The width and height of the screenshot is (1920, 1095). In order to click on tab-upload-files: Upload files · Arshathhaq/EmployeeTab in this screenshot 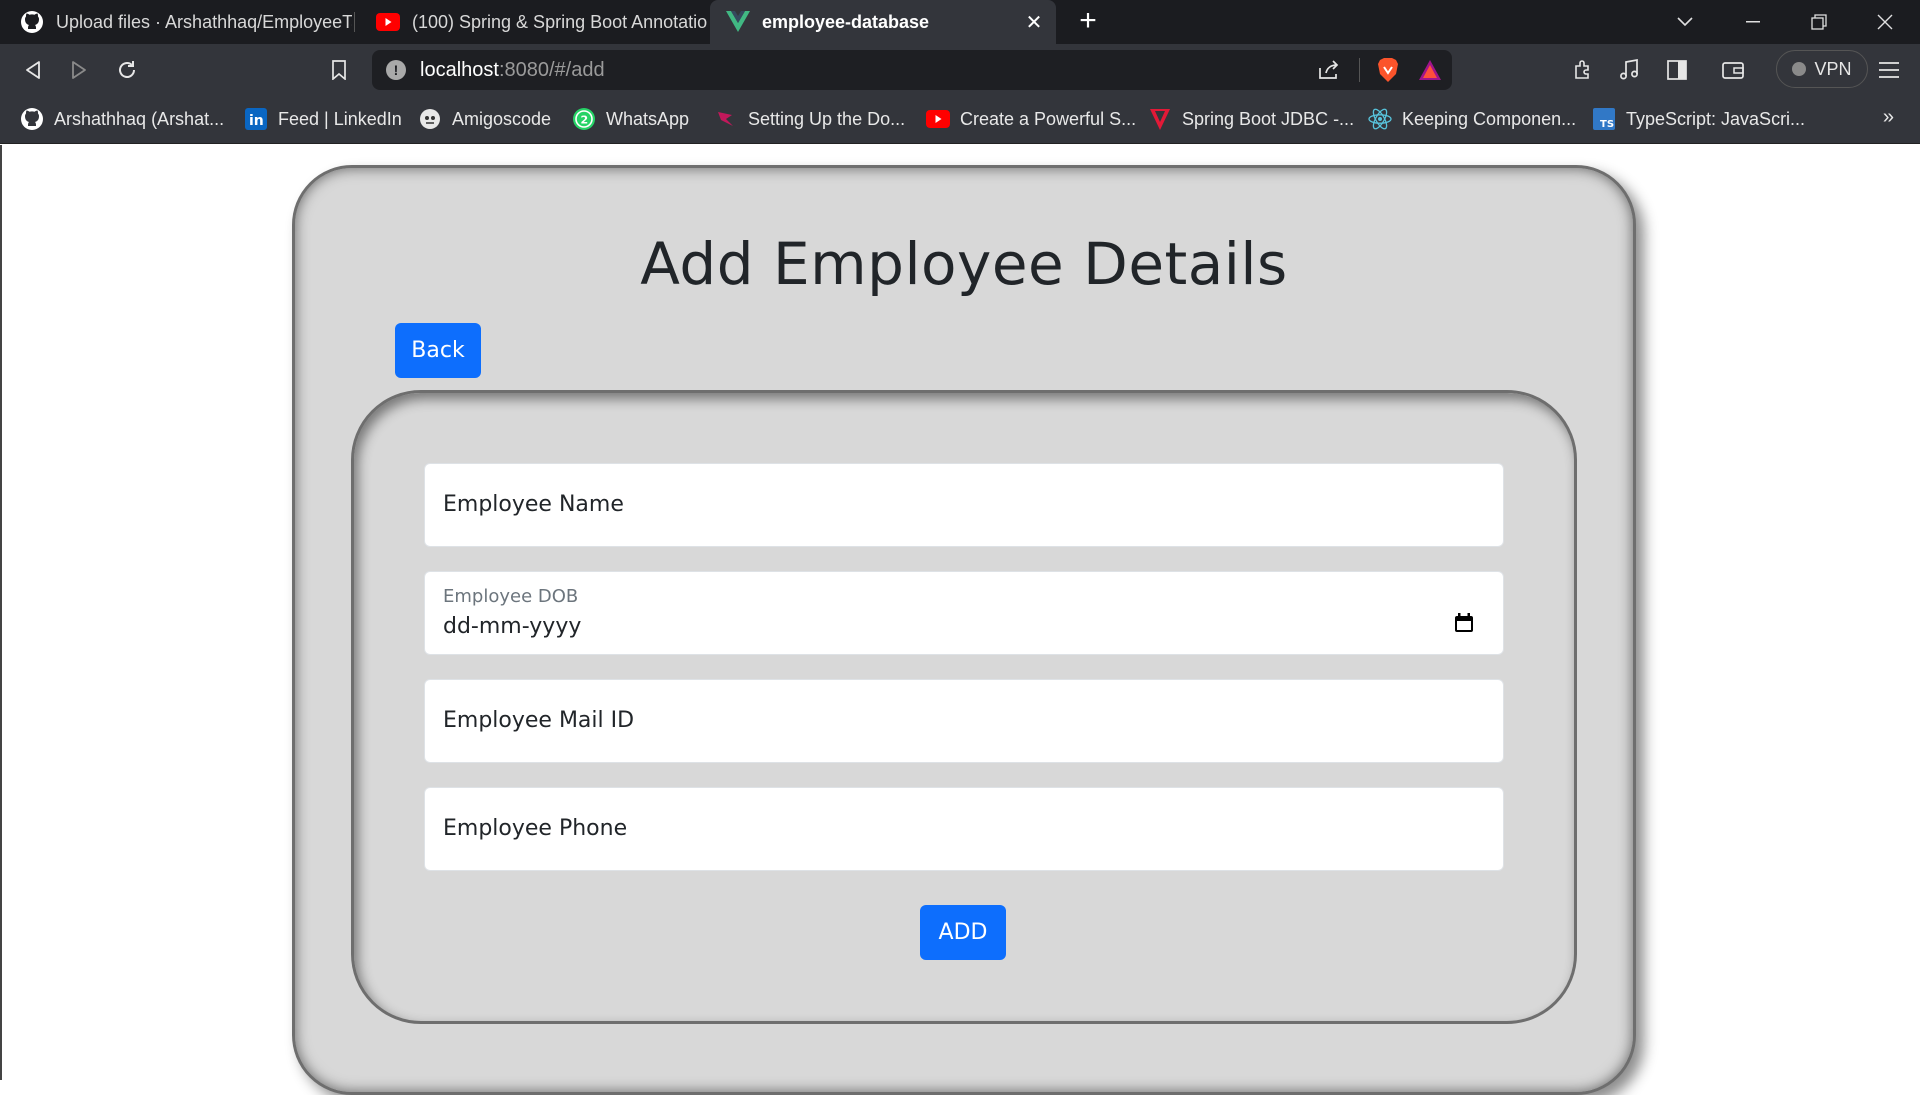, I will do `click(176, 22)`.